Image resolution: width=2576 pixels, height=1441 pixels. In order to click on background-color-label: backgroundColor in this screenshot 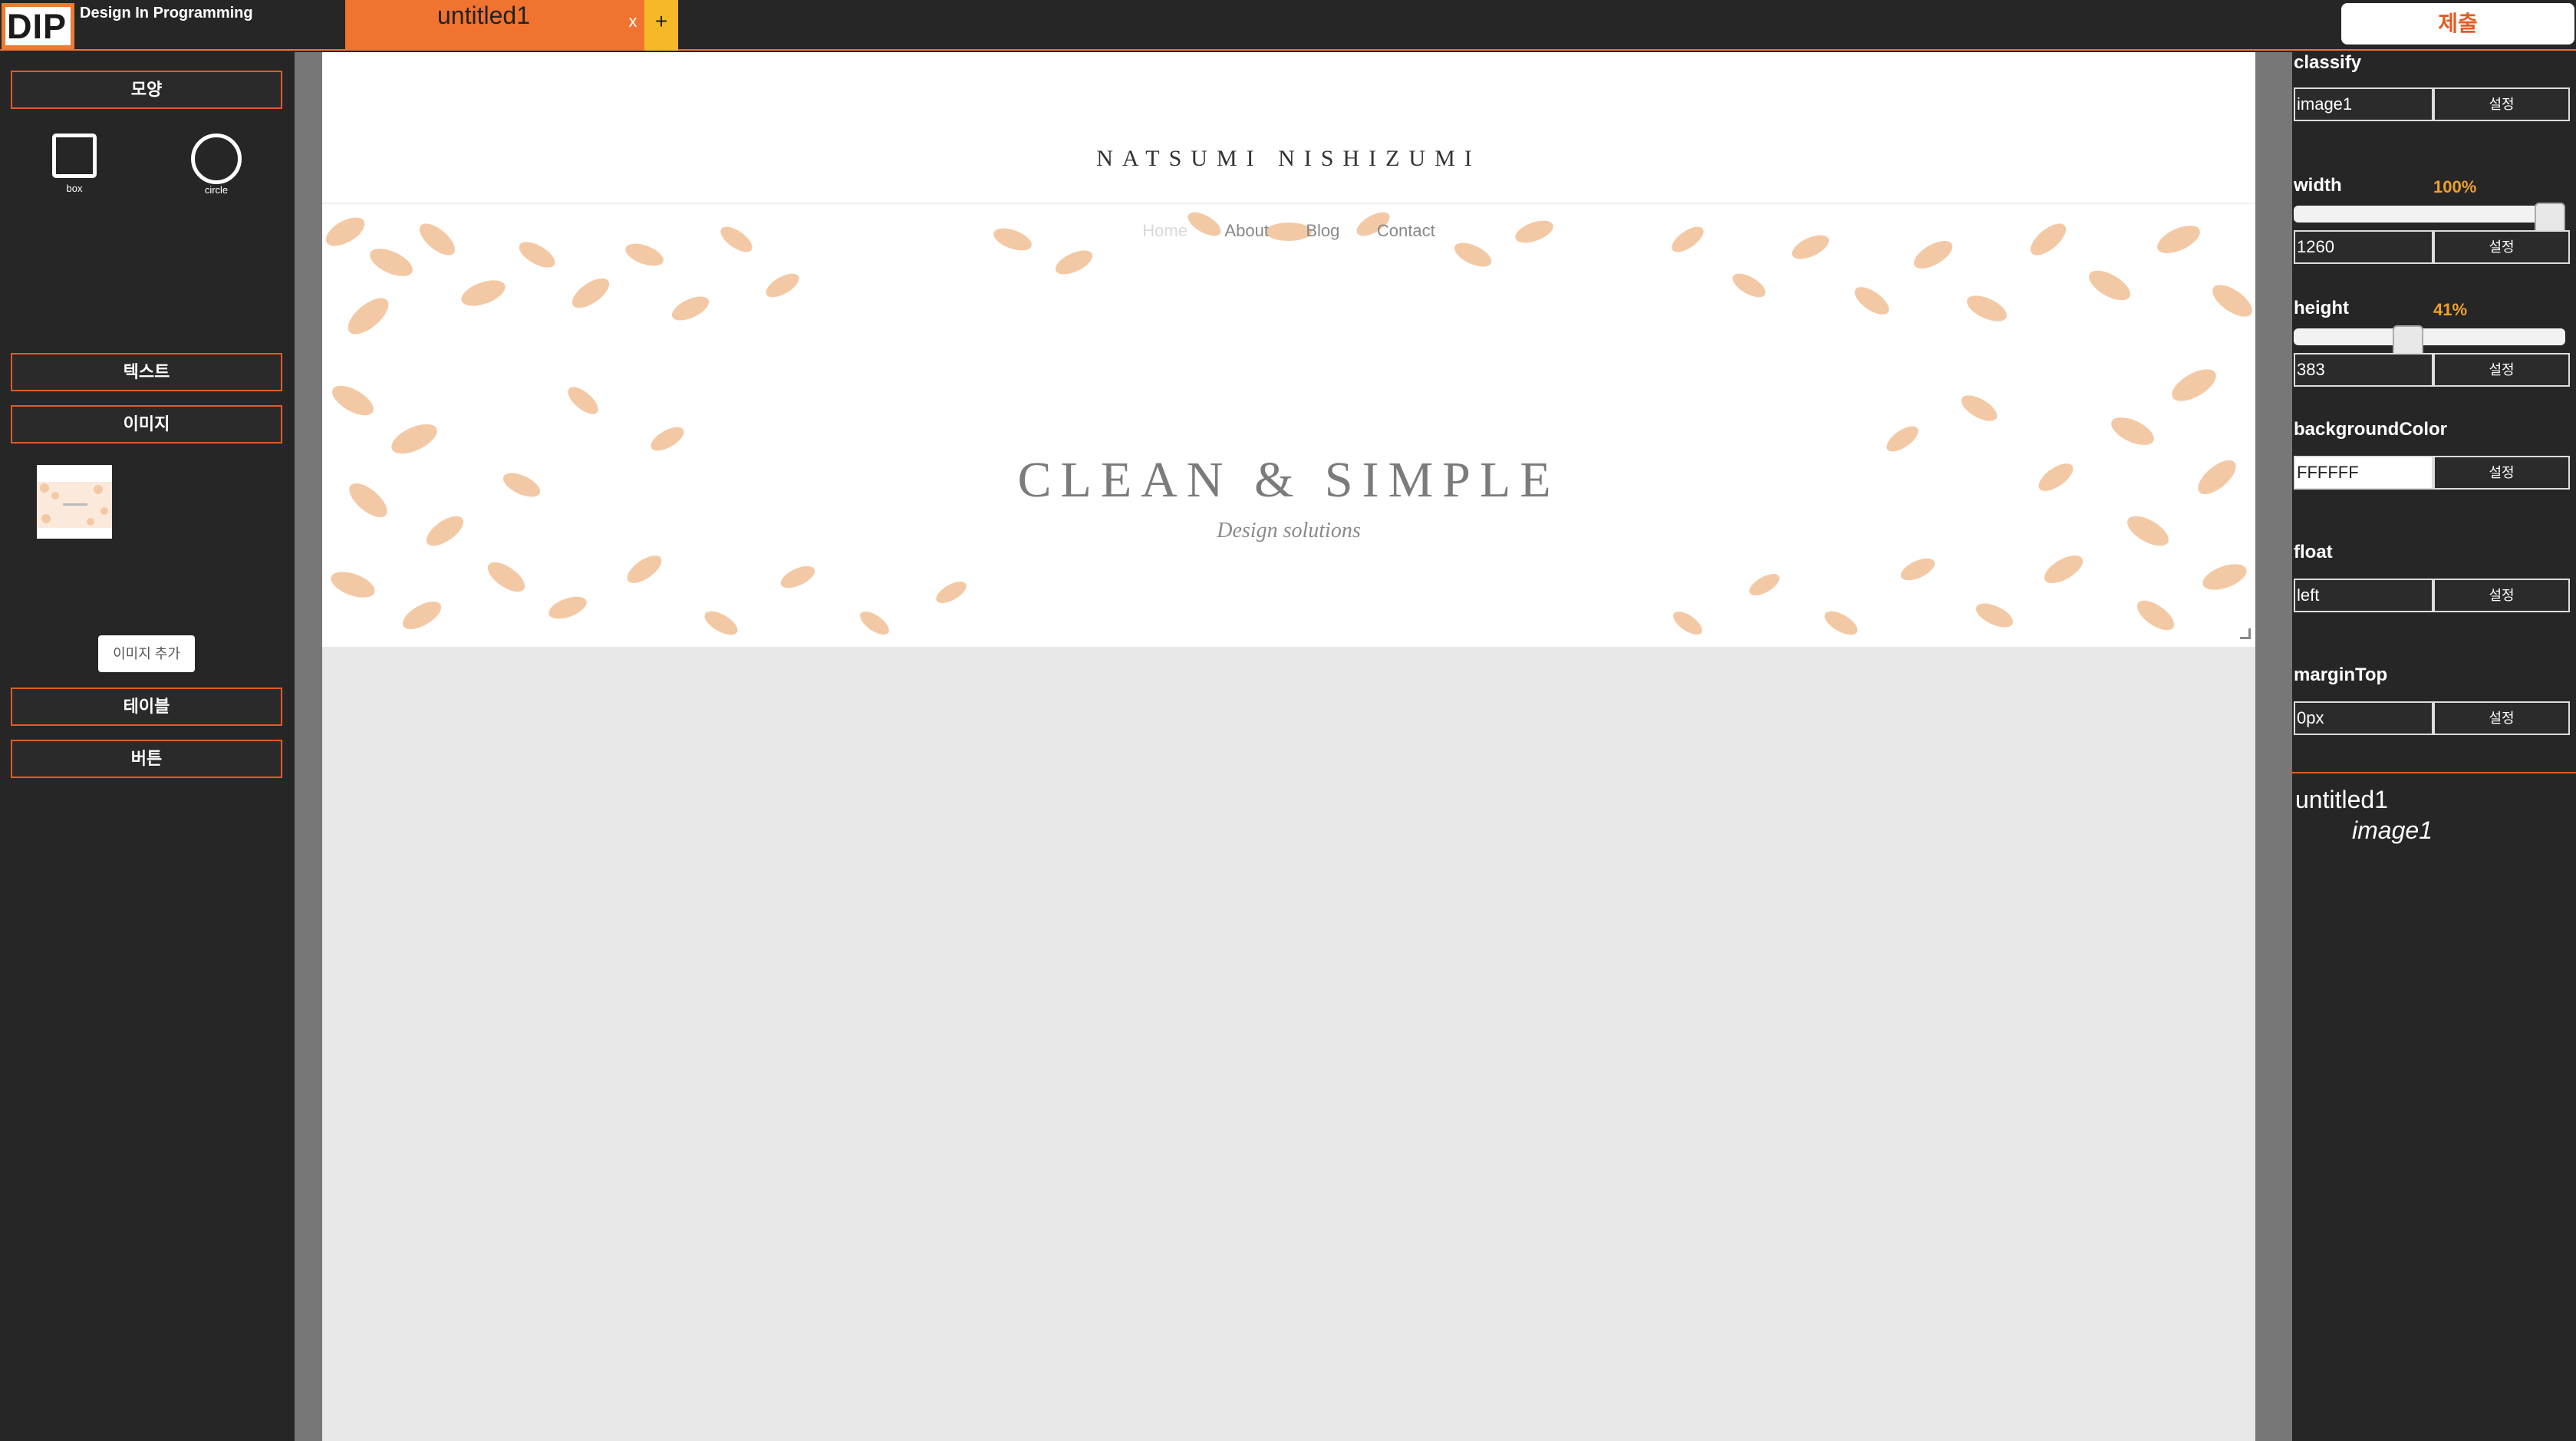, I will do `click(2371, 429)`.